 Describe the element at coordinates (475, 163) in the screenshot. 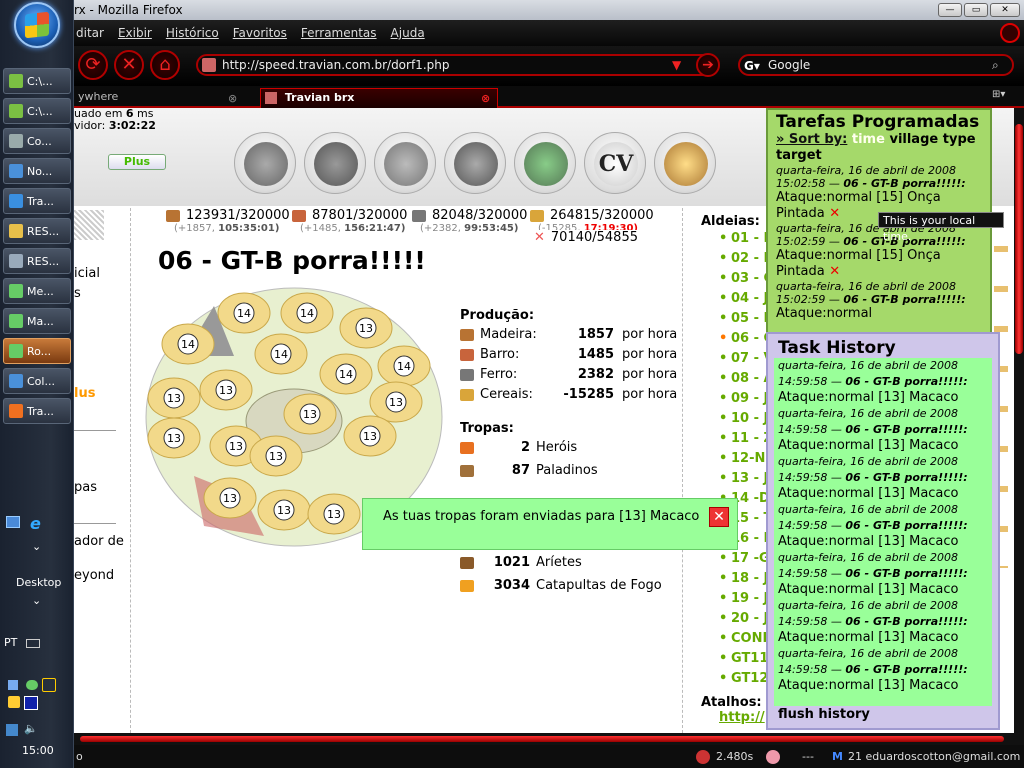

I see `nav-statistics-icon` at that location.